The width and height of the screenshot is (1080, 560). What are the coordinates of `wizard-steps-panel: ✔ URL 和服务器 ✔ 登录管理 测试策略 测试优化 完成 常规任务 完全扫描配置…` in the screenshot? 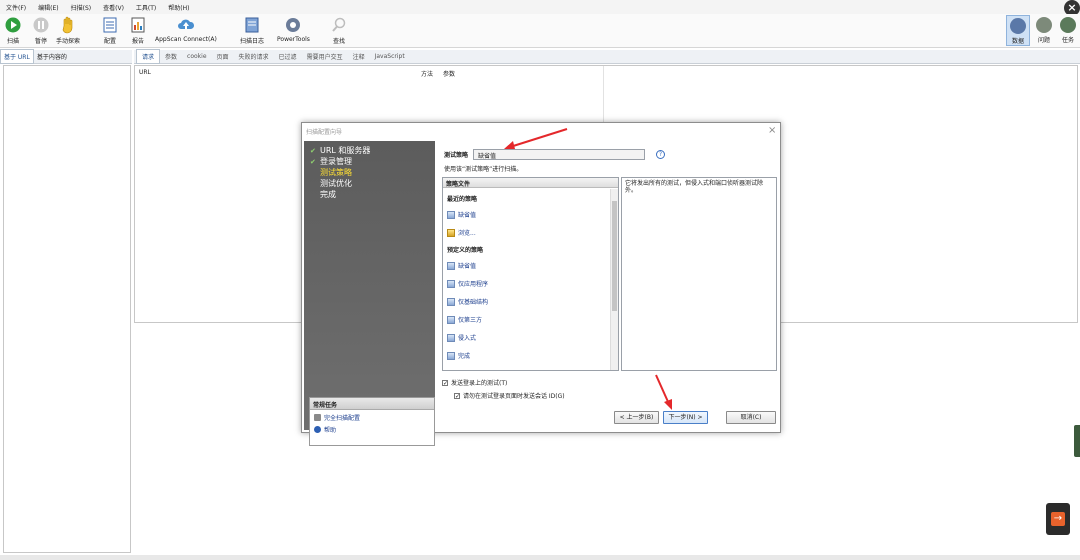 It's located at (369, 293).